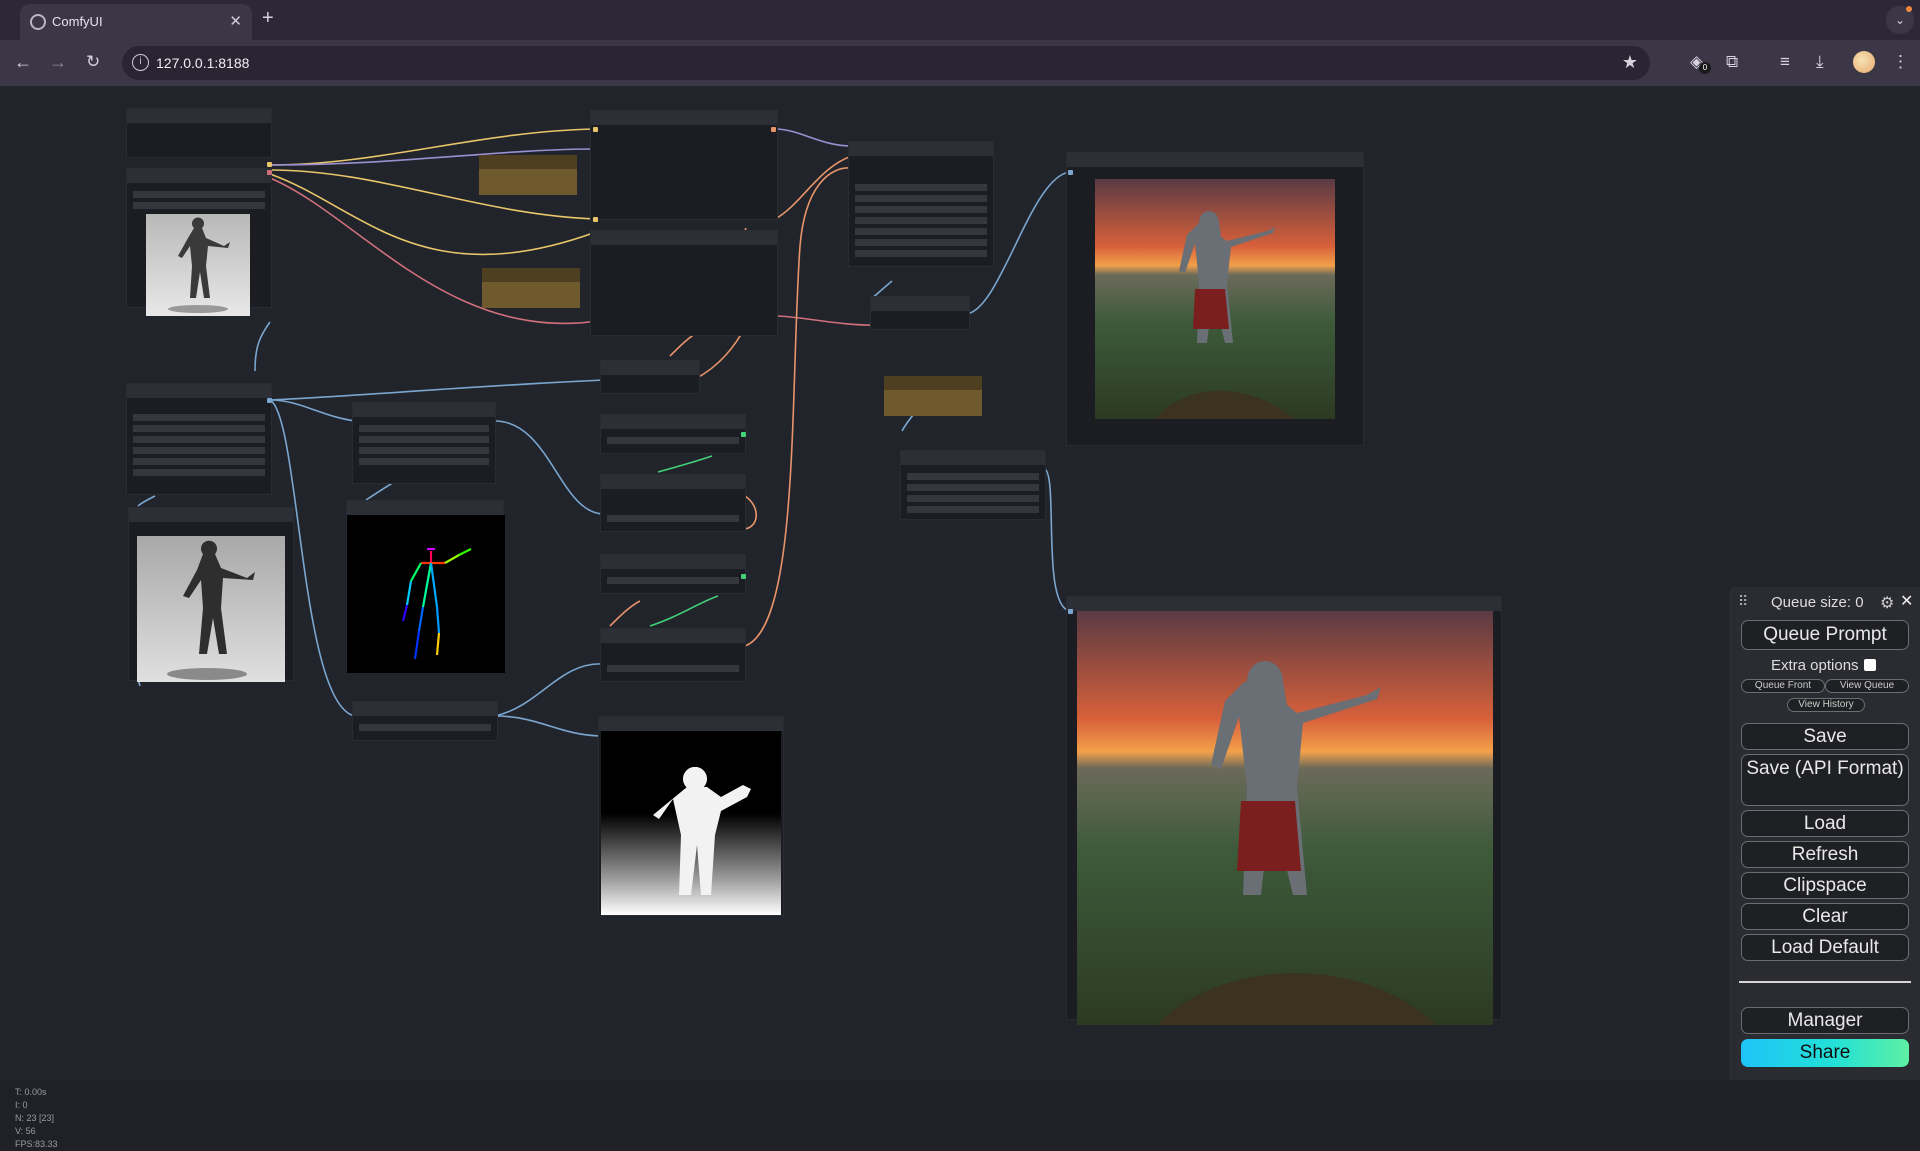  What do you see at coordinates (1826, 705) in the screenshot?
I see `view-history-button: View History` at bounding box center [1826, 705].